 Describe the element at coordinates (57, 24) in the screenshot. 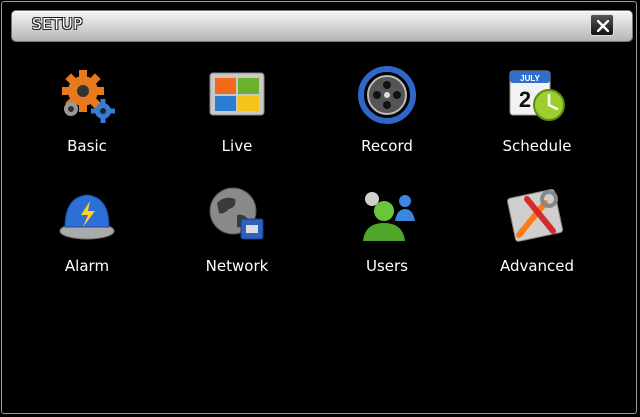

I see `window-title: SETUP` at that location.